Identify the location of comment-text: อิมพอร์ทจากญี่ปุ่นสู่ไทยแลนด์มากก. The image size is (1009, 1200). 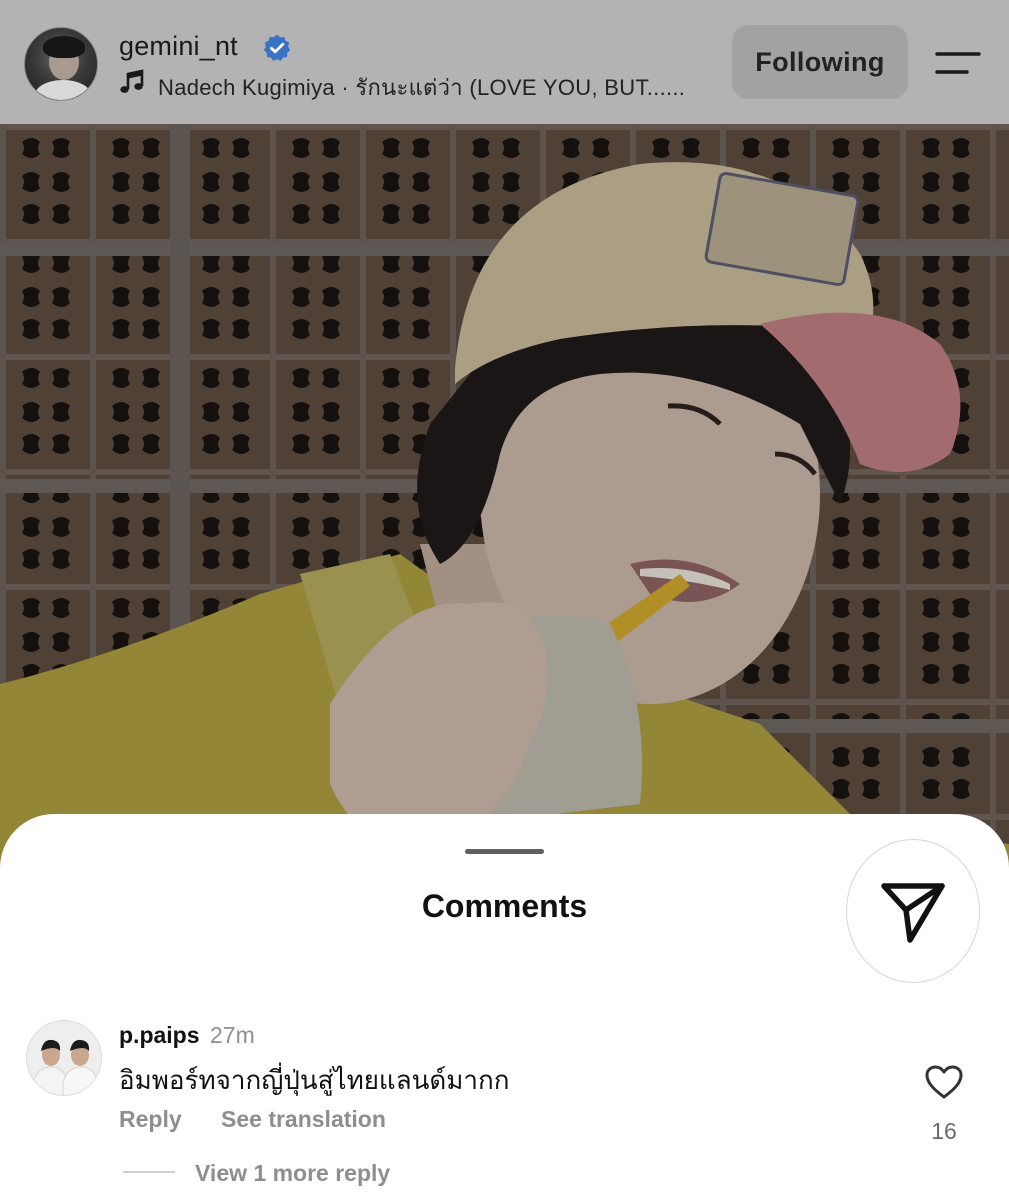
(314, 1080).